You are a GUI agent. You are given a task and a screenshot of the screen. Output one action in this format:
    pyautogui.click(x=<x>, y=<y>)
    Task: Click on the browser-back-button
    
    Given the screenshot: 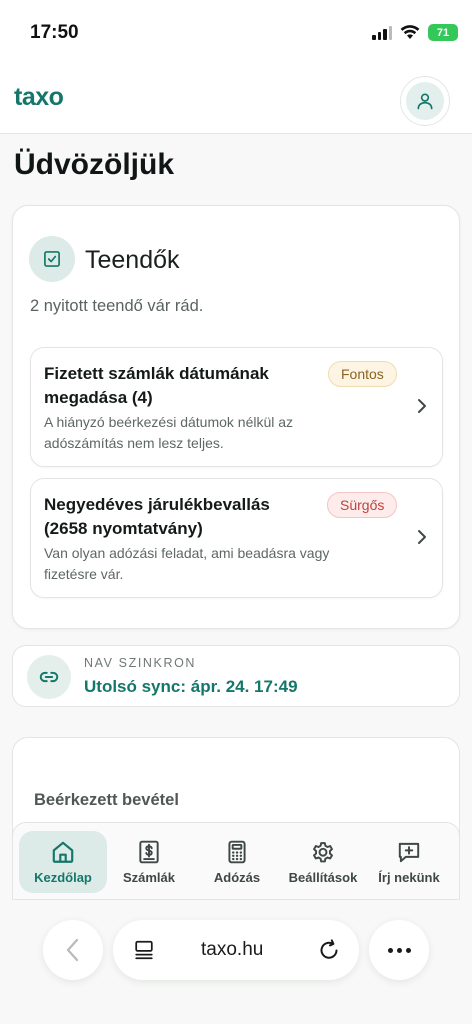 What is the action you would take?
    pyautogui.click(x=73, y=950)
    